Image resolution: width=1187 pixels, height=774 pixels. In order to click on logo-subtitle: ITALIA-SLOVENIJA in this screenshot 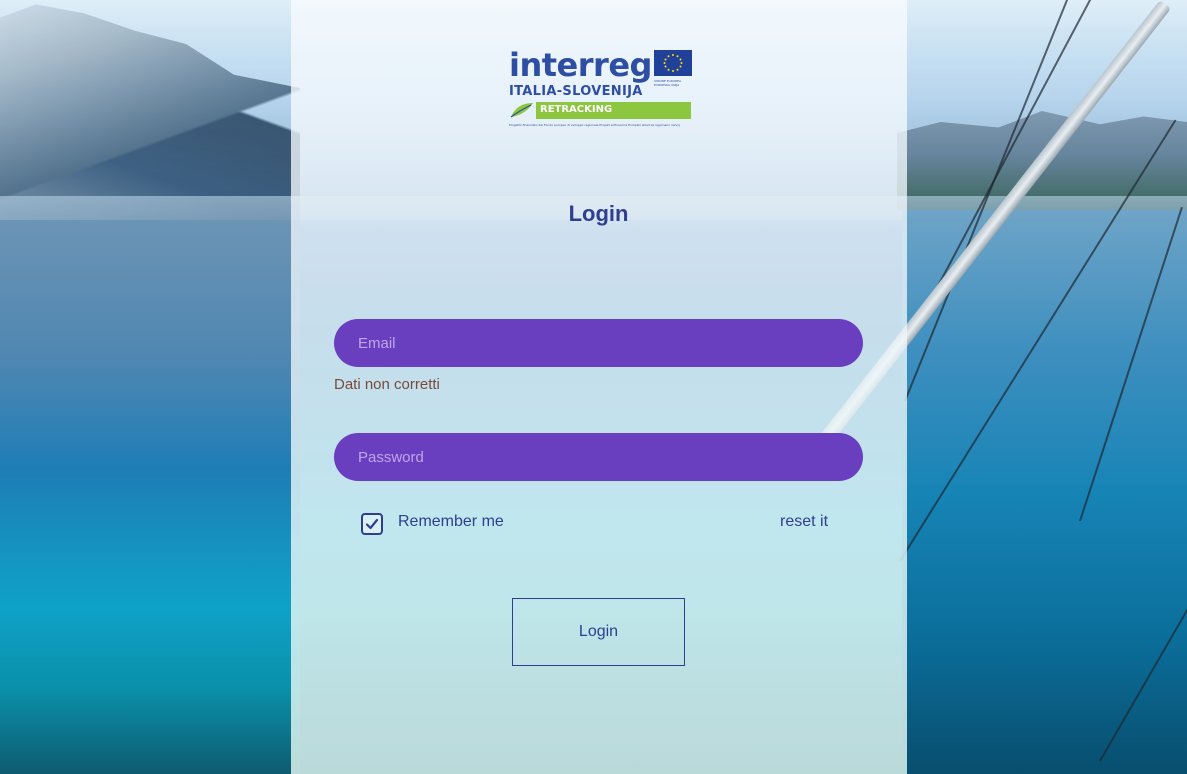, I will do `click(576, 91)`.